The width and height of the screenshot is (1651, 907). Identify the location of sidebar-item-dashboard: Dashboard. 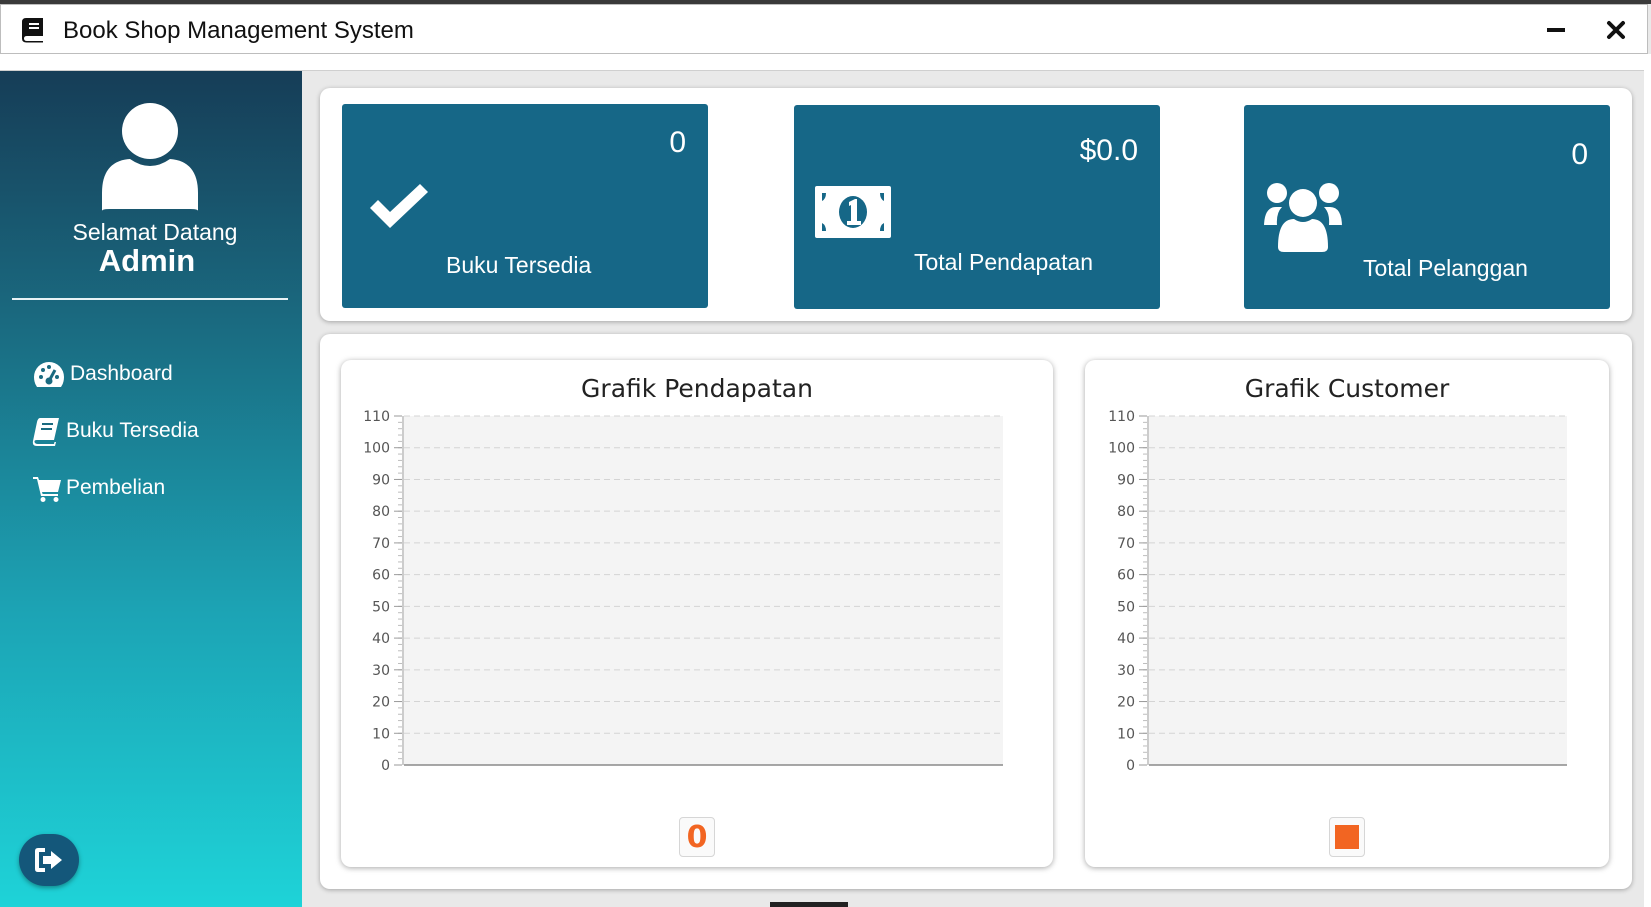
(102, 374).